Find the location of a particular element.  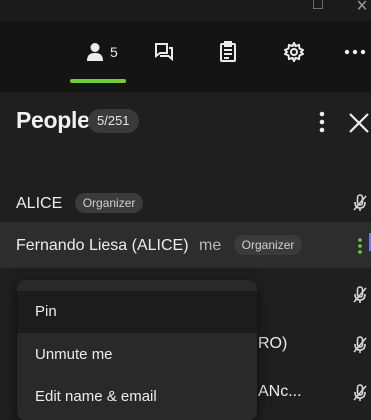

chat-tab is located at coordinates (164, 52).